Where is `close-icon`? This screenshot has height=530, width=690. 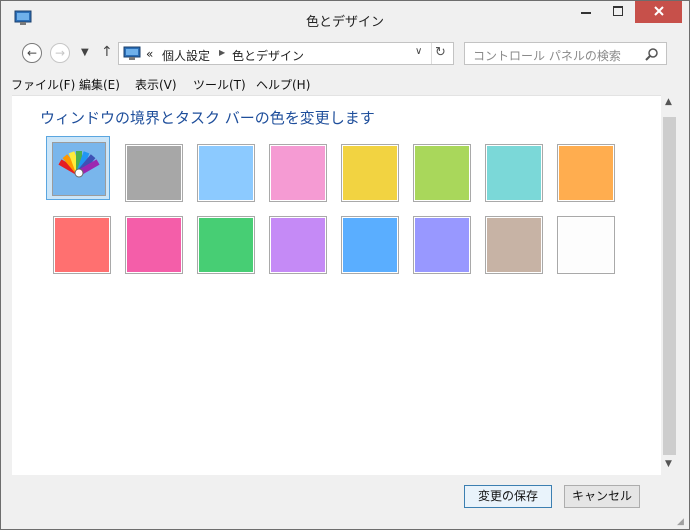 close-icon is located at coordinates (658, 12).